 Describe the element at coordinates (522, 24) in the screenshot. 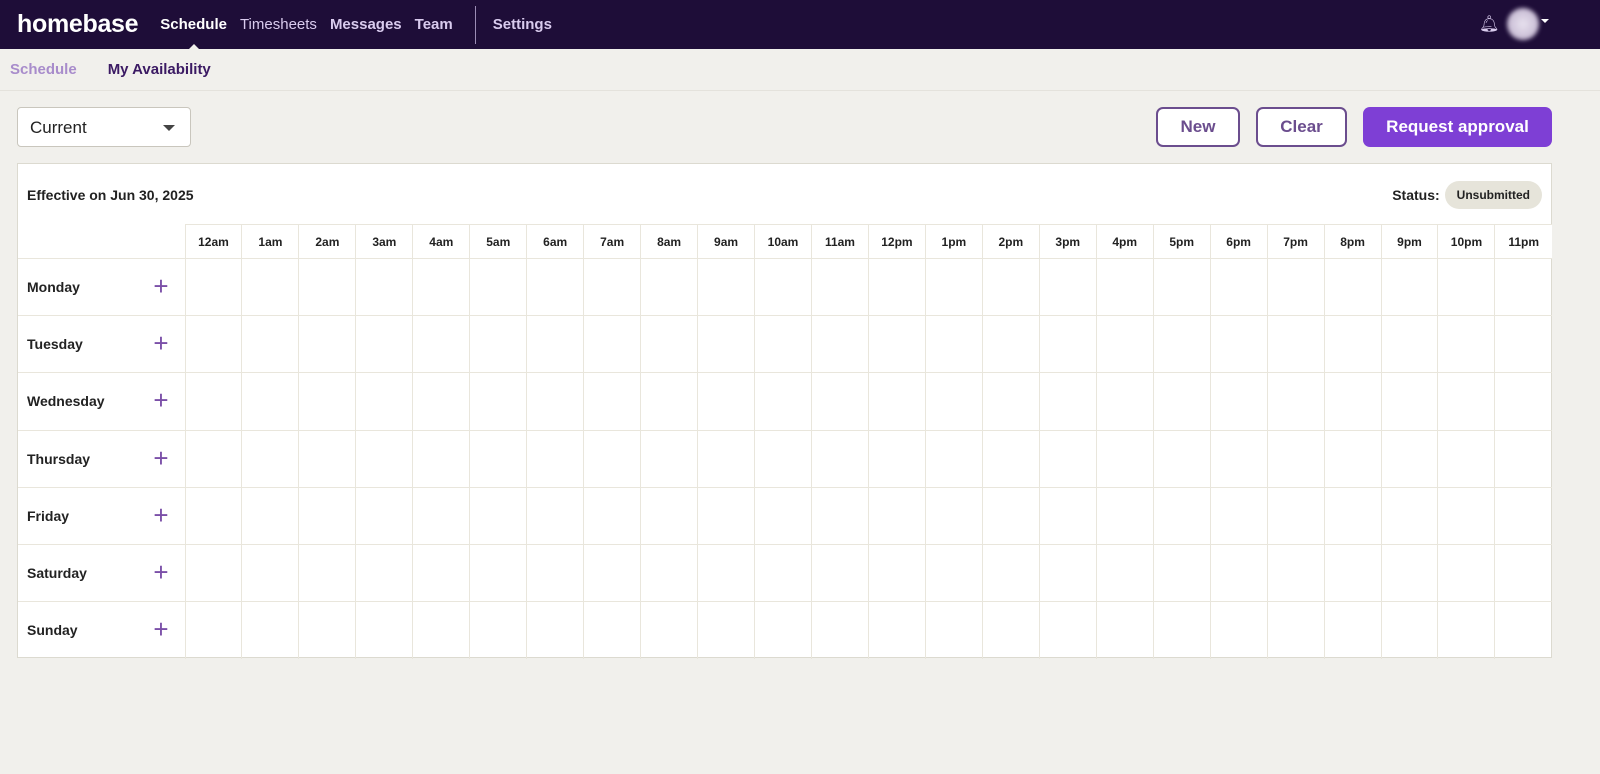

I see `nav-settings: Settings` at that location.